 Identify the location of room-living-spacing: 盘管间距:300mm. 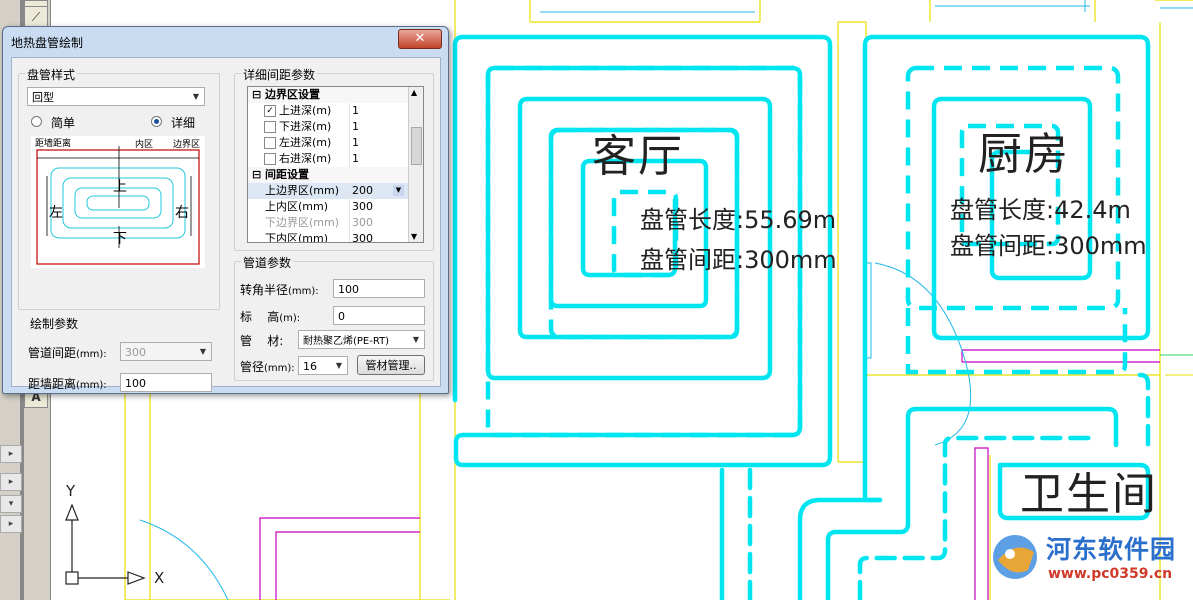
(738, 260).